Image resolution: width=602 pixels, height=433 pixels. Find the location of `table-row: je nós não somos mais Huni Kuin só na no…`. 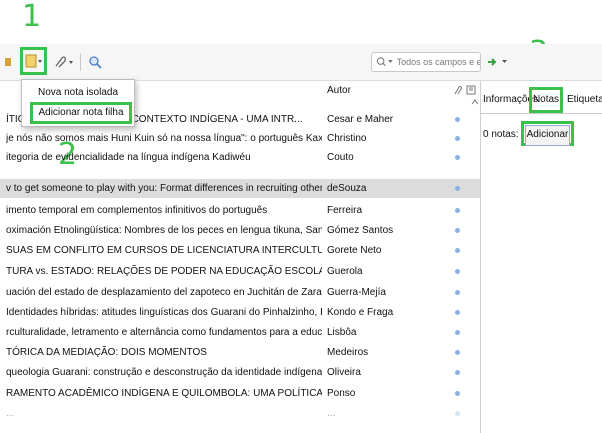

table-row: je nós não somos mais Huni Kuin só na no… is located at coordinates (240, 138).